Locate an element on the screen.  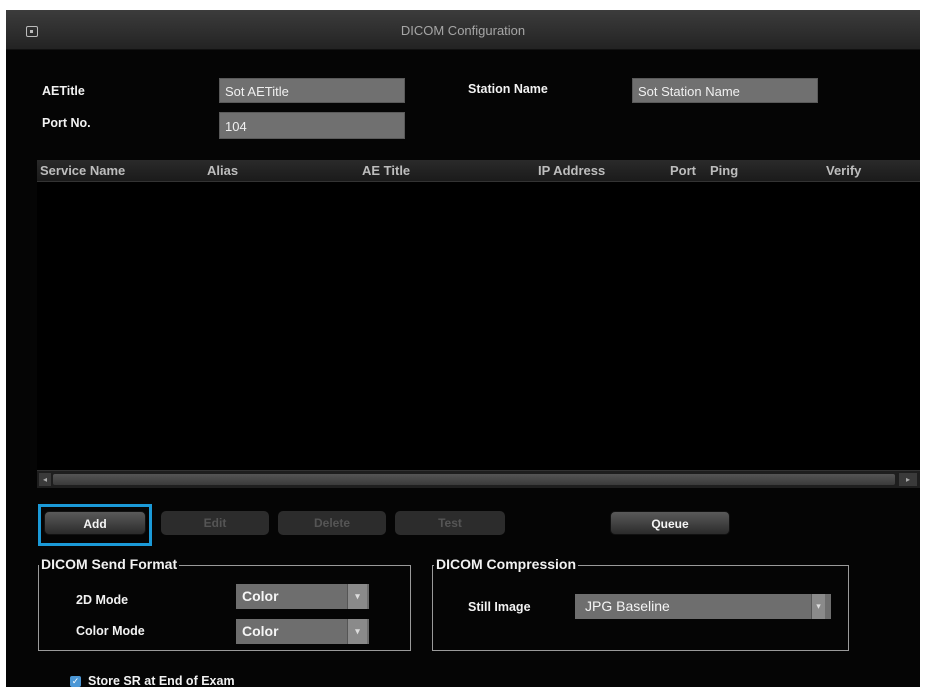
title-bar: DICOM Configuration is located at coordinates (463, 30).